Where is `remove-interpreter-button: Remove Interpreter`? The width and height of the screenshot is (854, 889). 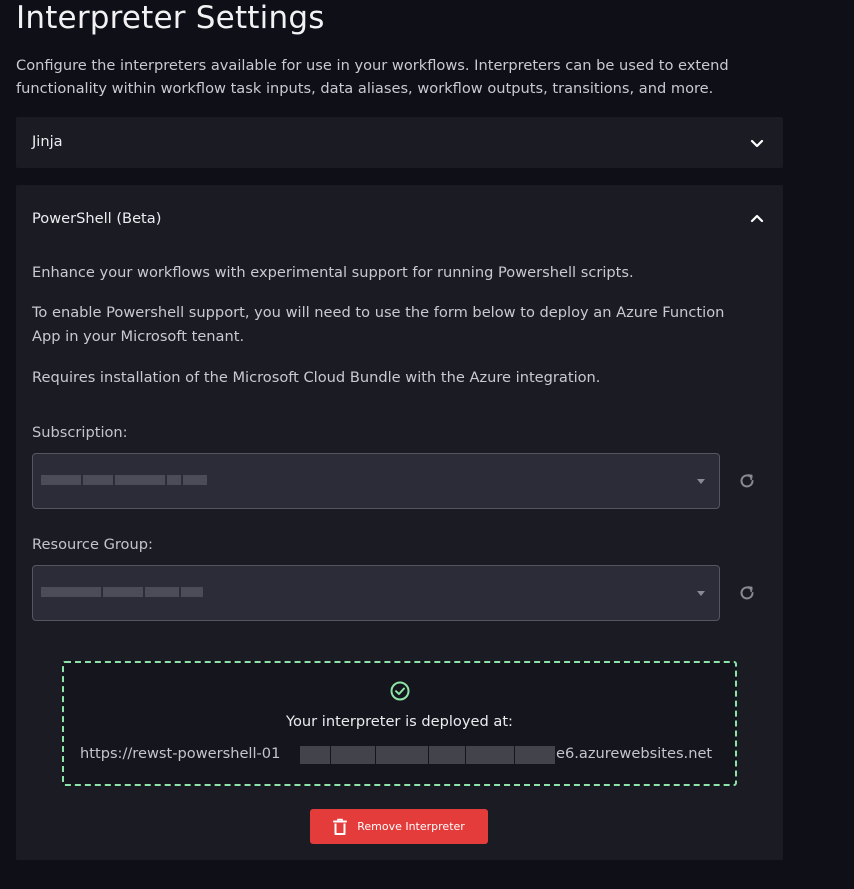
remove-interpreter-button: Remove Interpreter is located at coordinates (399, 826).